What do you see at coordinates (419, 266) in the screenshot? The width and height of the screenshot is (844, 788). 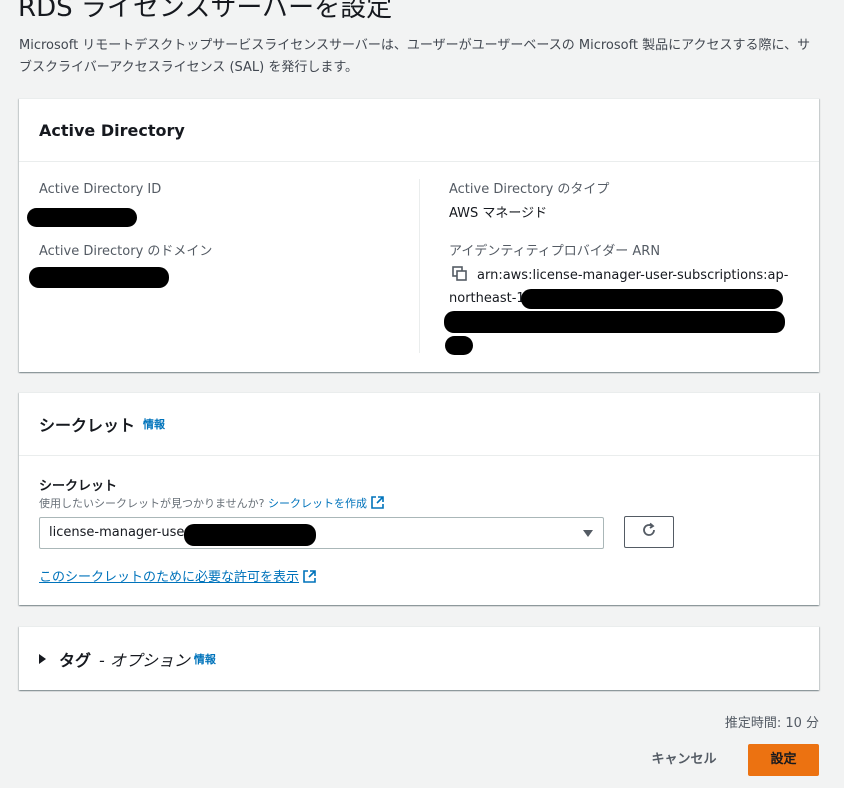 I see `column-divider` at bounding box center [419, 266].